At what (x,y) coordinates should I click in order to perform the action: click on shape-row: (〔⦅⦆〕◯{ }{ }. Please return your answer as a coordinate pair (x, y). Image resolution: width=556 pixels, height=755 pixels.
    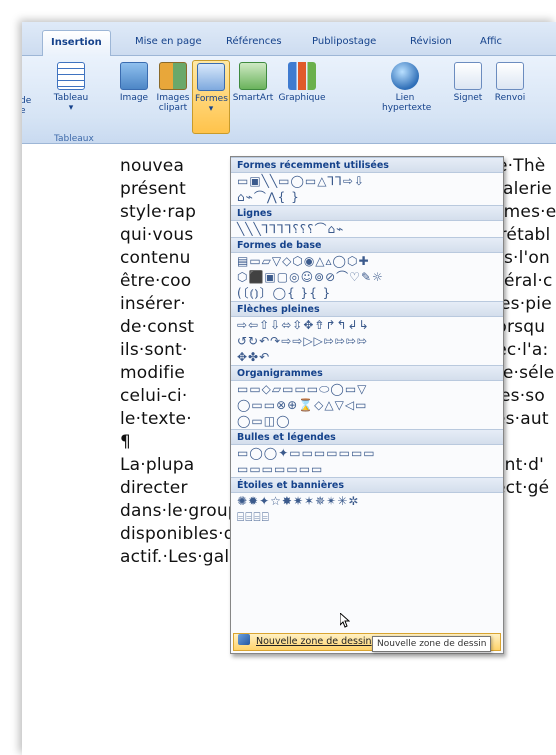
    Looking at the image, I should click on (367, 293).